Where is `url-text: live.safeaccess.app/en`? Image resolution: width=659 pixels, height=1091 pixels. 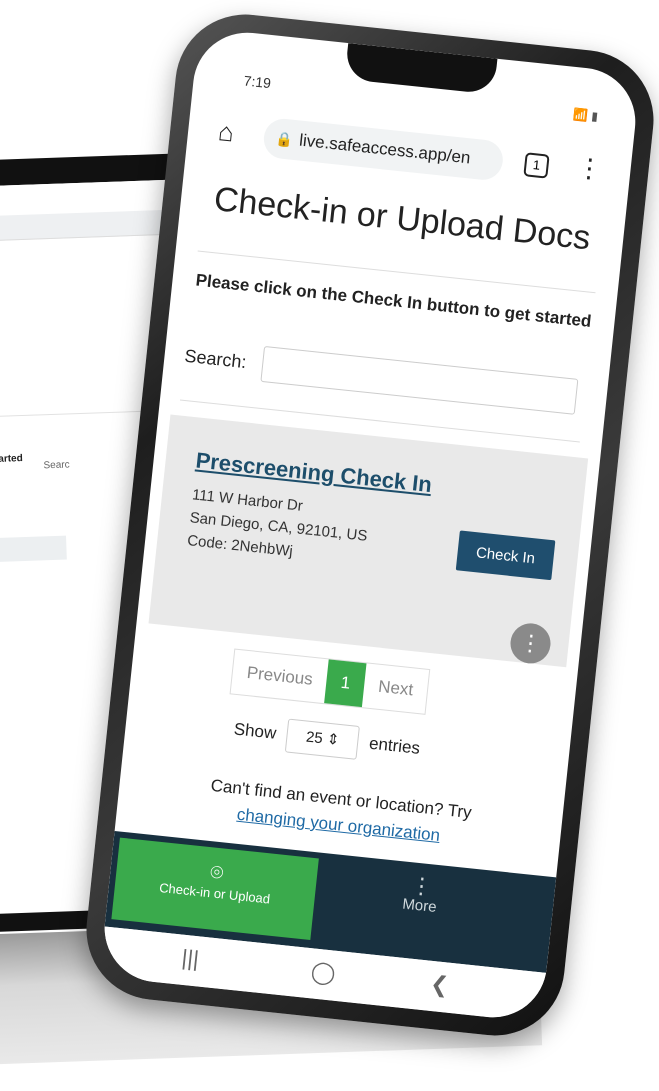
url-text: live.safeaccess.app/en is located at coordinates (385, 149).